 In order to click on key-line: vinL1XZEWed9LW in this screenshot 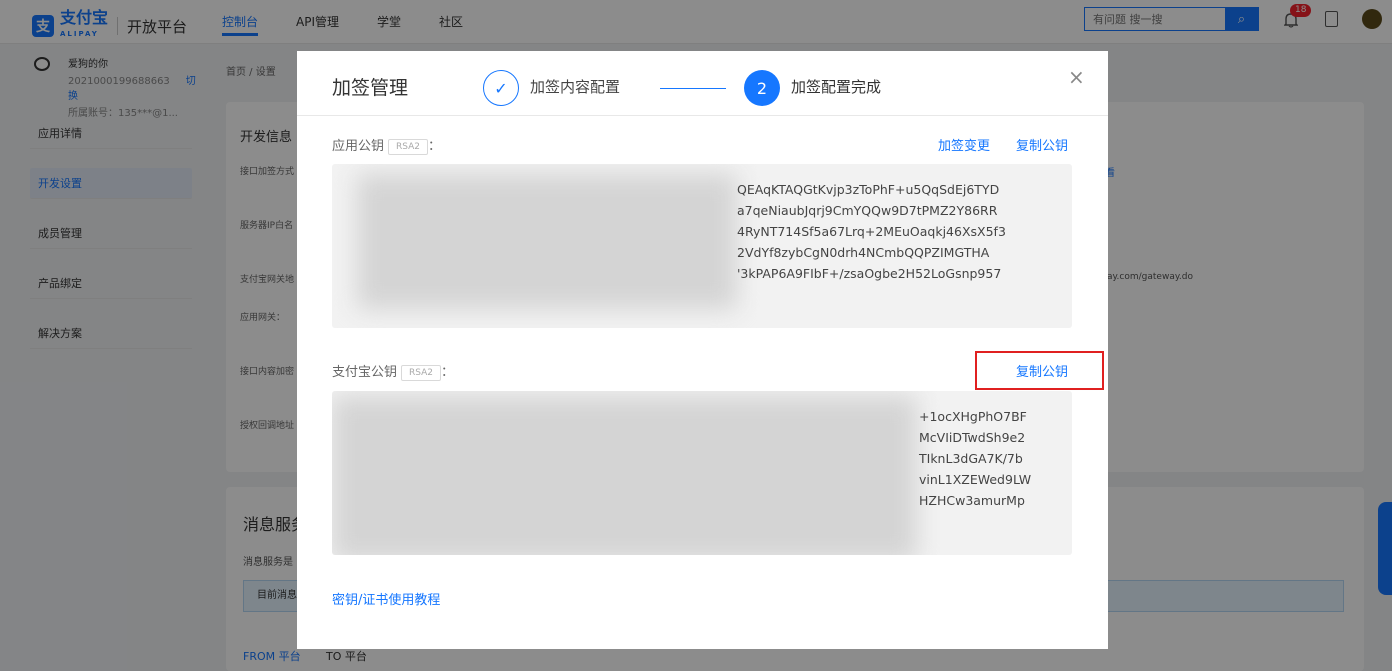, I will do `click(975, 479)`.